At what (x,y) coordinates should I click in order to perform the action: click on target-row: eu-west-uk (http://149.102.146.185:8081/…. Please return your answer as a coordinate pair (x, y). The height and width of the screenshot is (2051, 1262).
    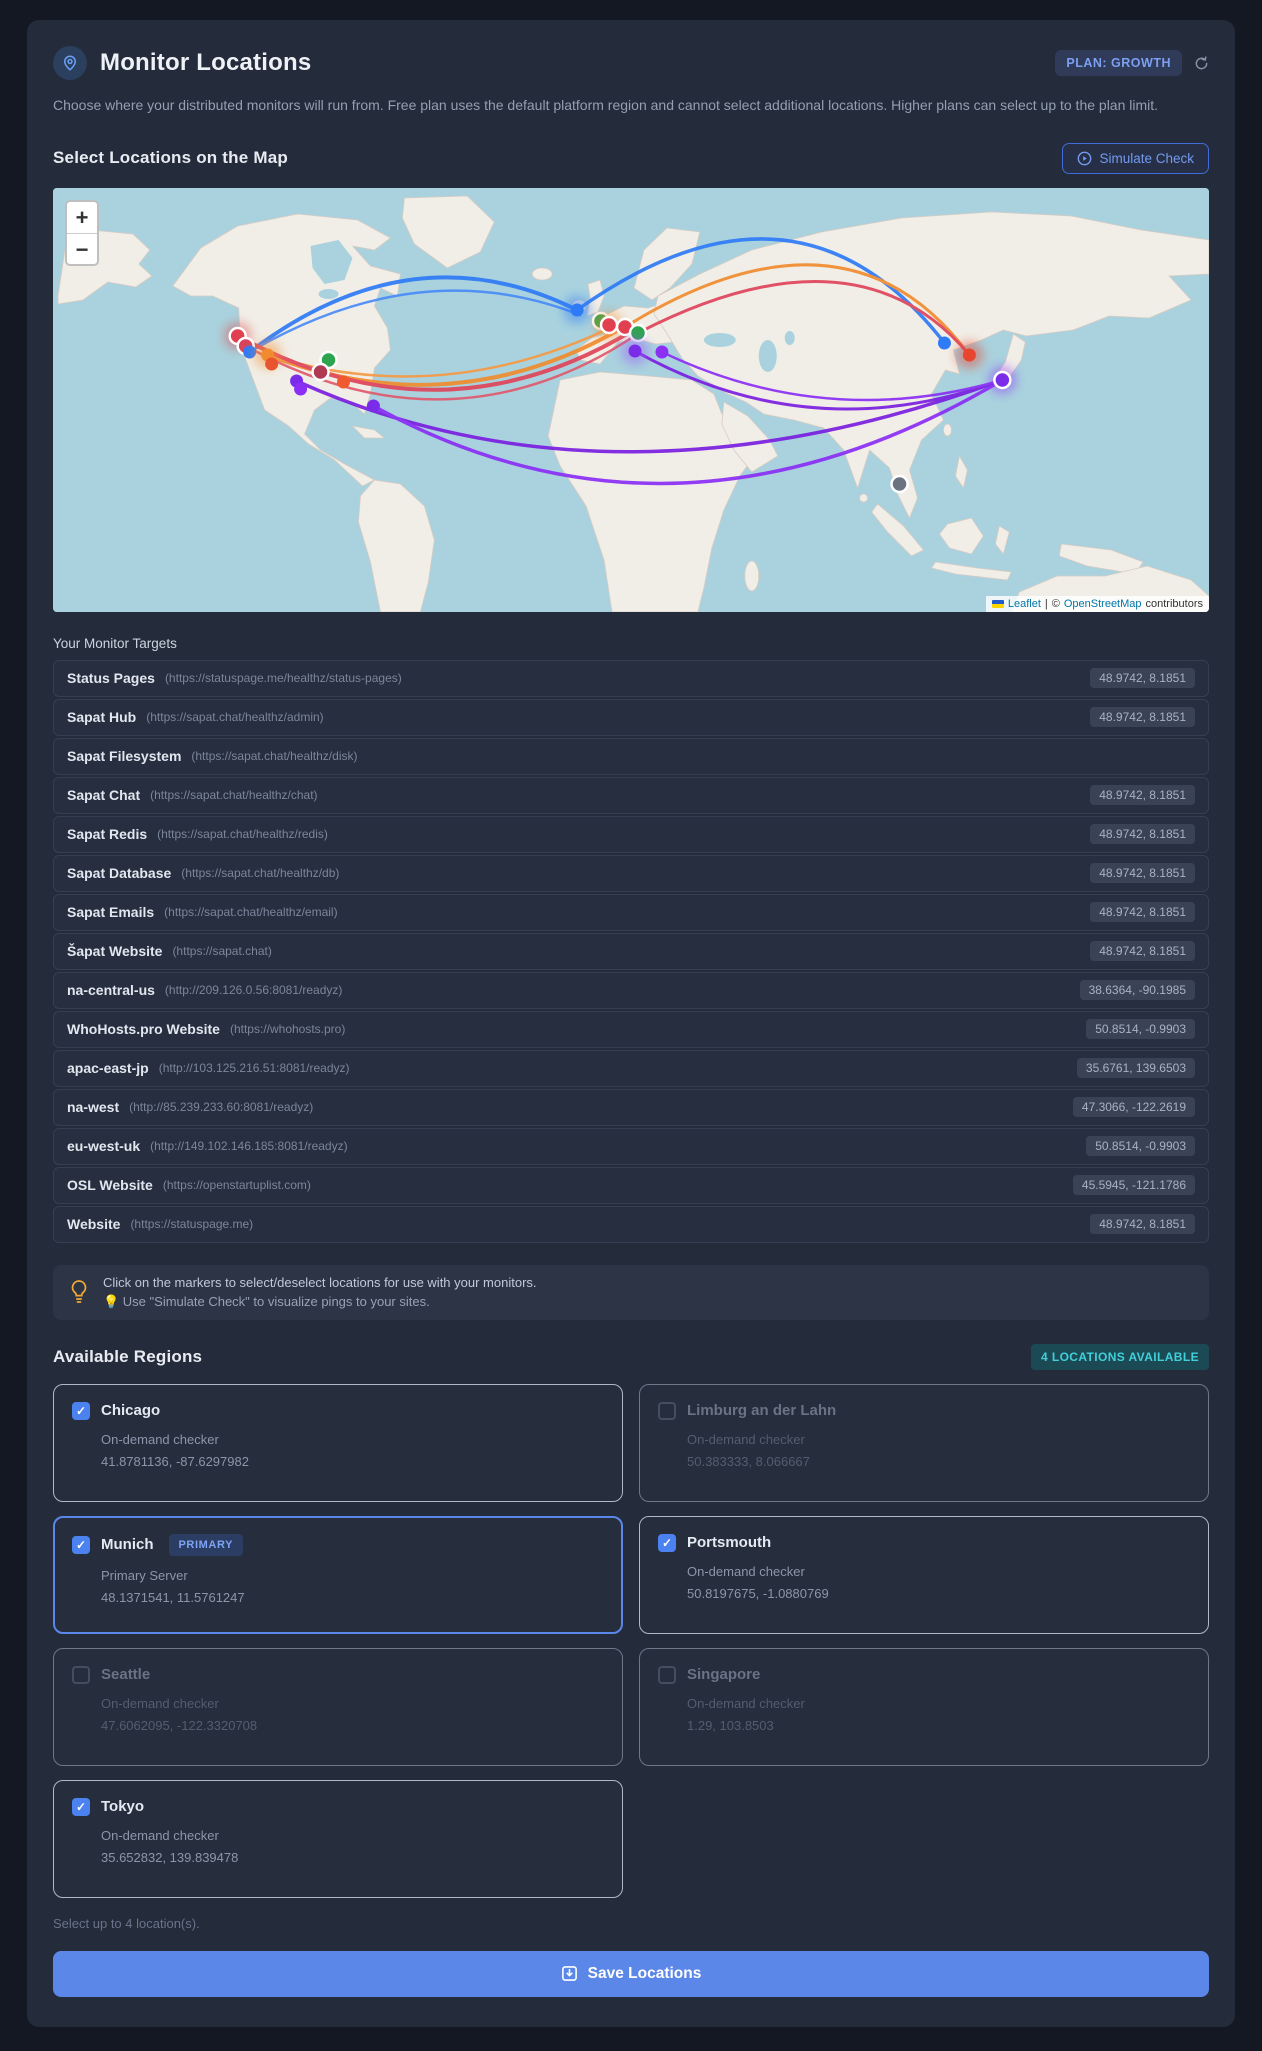
    Looking at the image, I should click on (631, 1146).